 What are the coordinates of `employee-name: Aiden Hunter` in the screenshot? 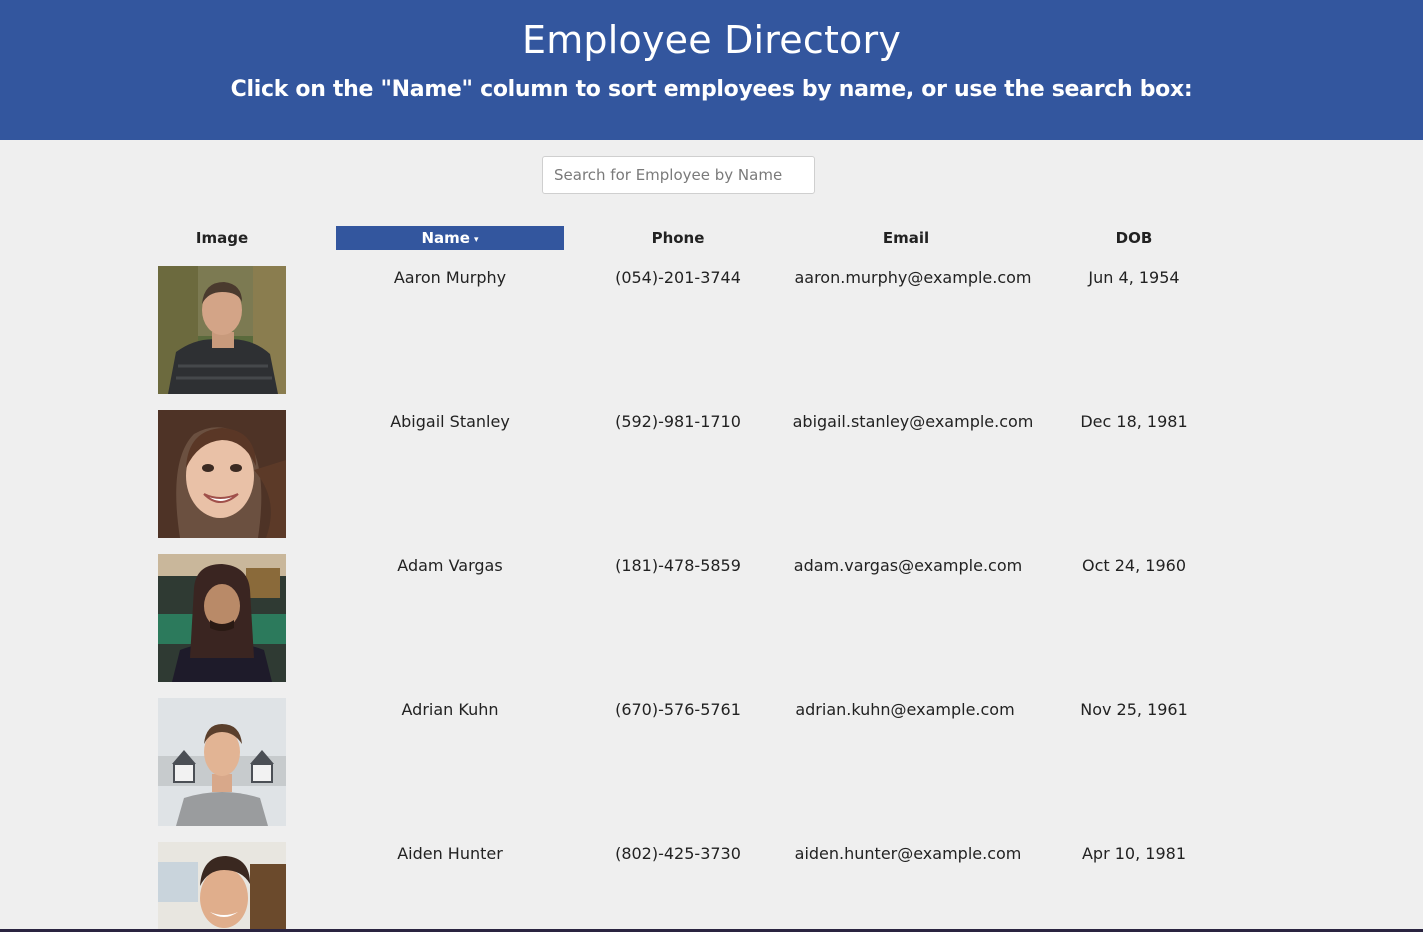 It's located at (450, 853).